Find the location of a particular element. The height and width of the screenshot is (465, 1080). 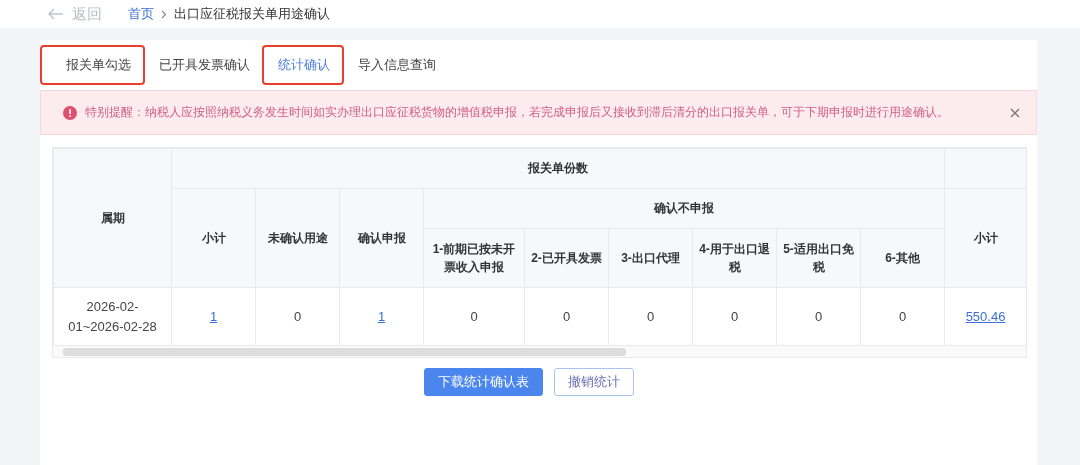

table-cell: 2026-02-01~2026-02-28 is located at coordinates (112, 316).